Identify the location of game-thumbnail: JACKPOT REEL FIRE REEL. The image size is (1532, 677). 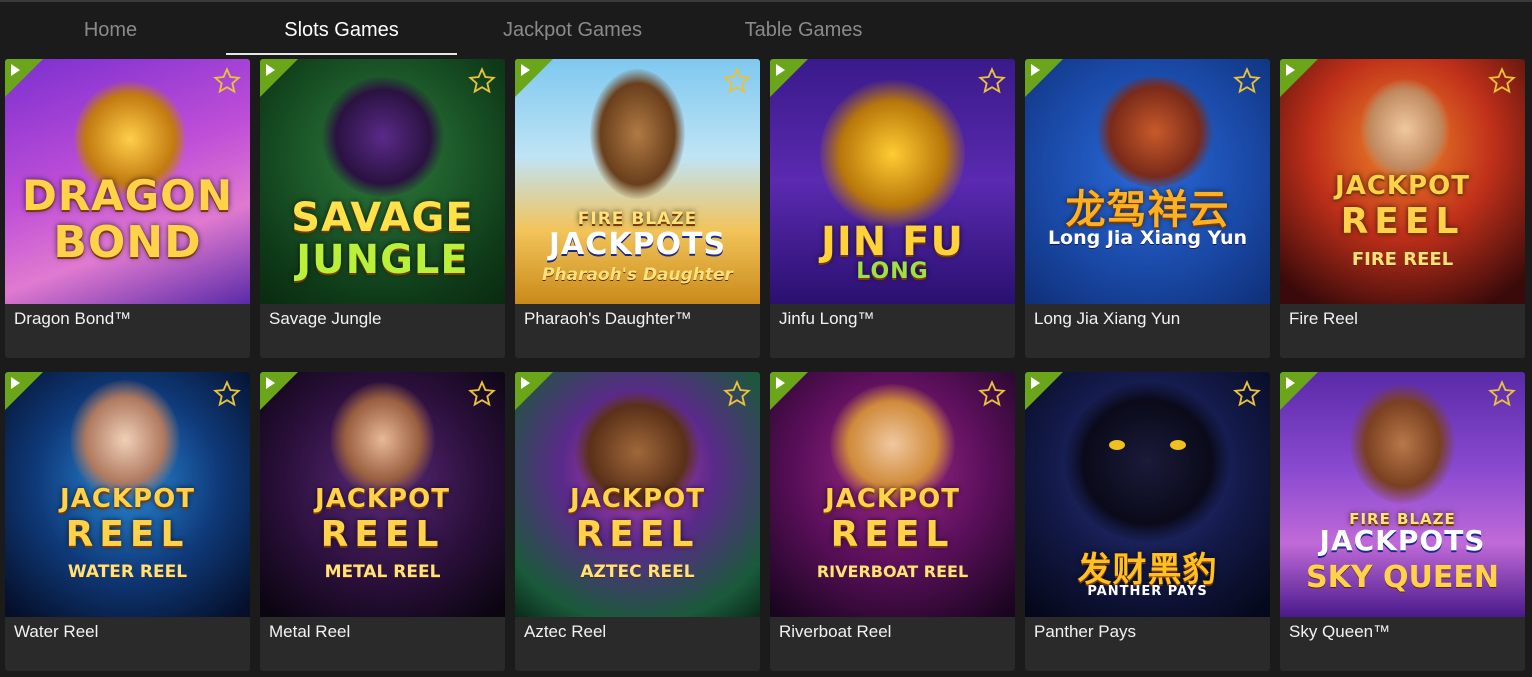
(1402, 181).